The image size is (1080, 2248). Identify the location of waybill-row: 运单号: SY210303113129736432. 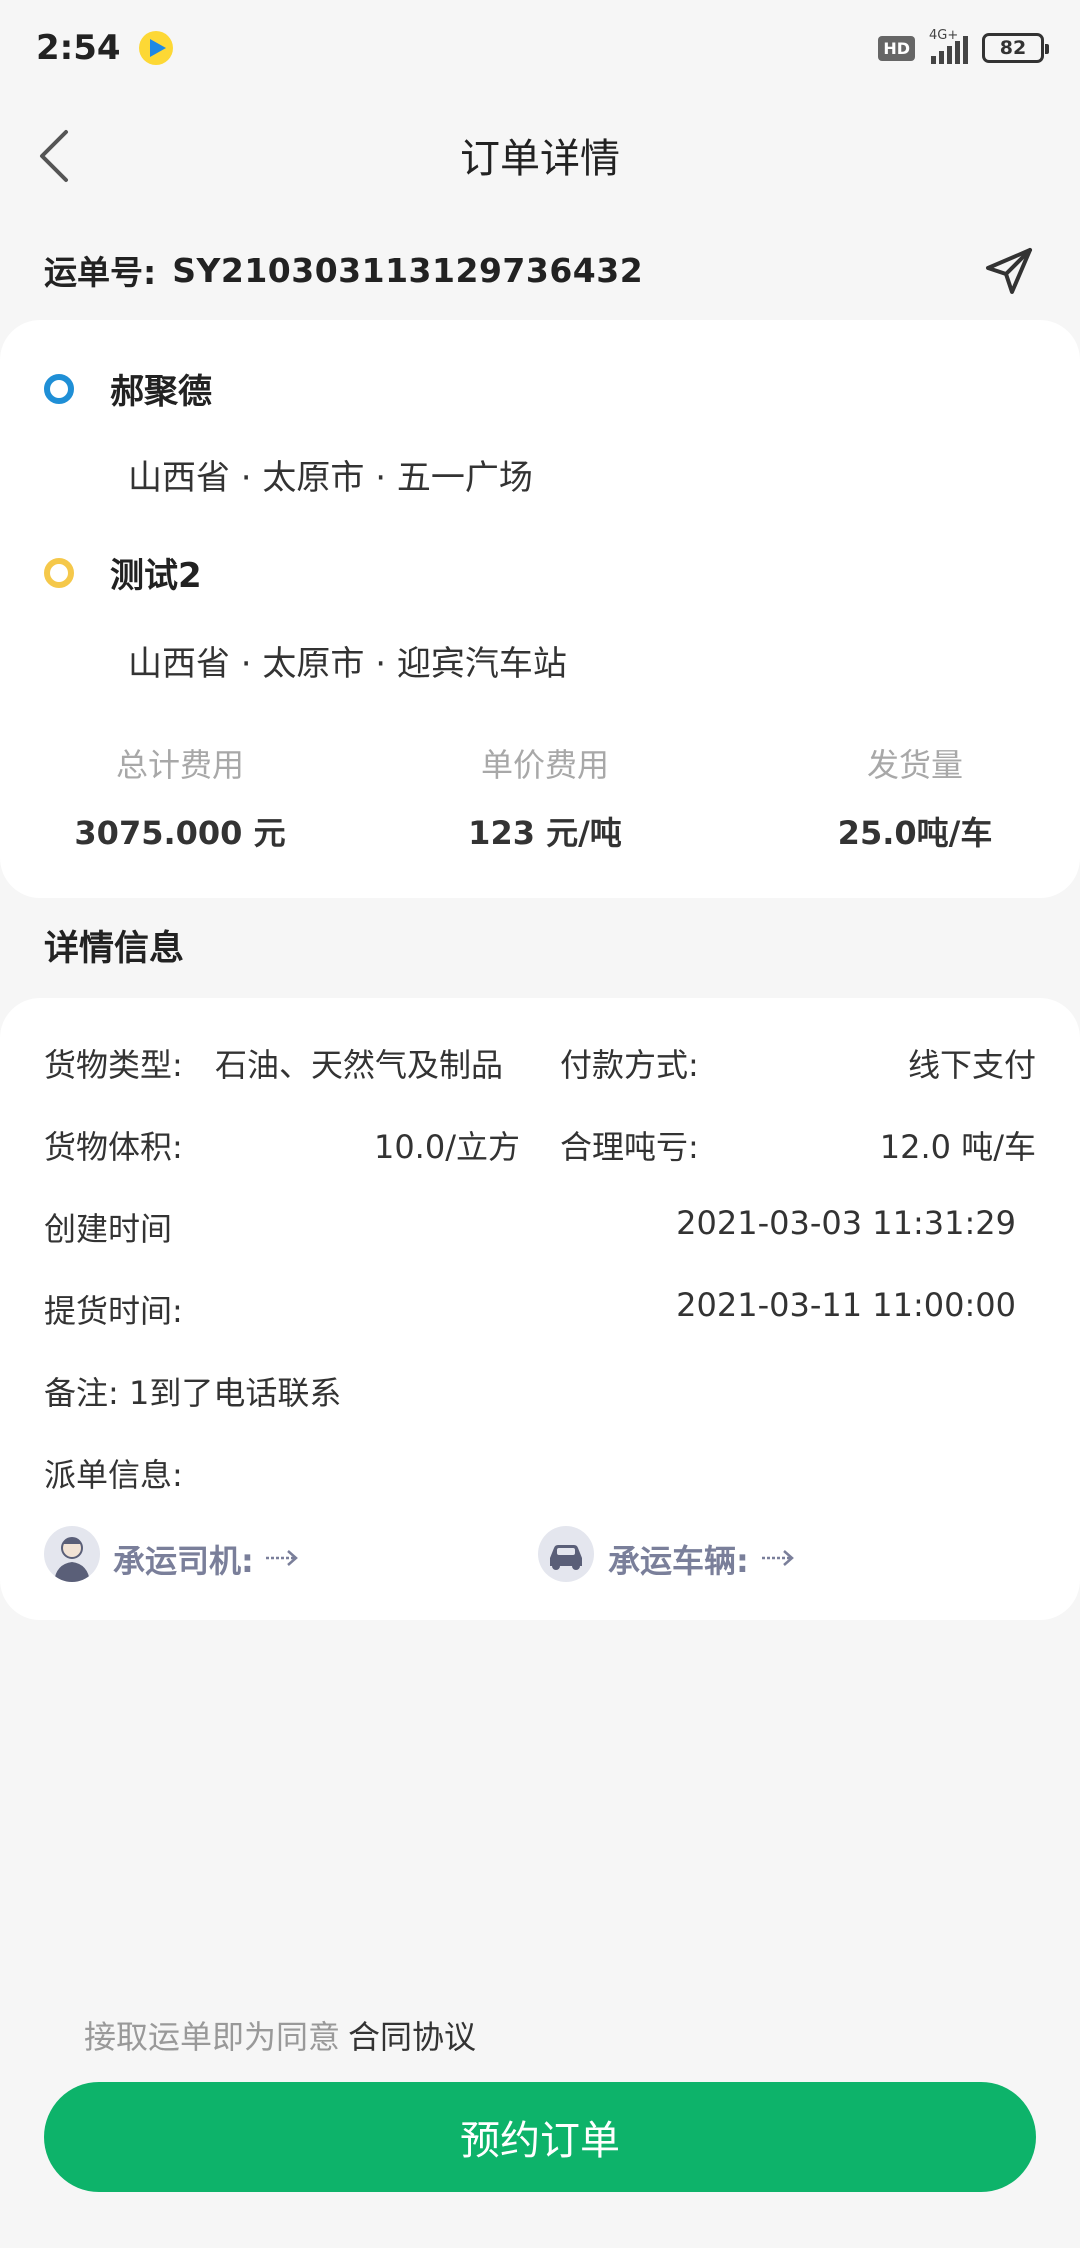
(540, 270).